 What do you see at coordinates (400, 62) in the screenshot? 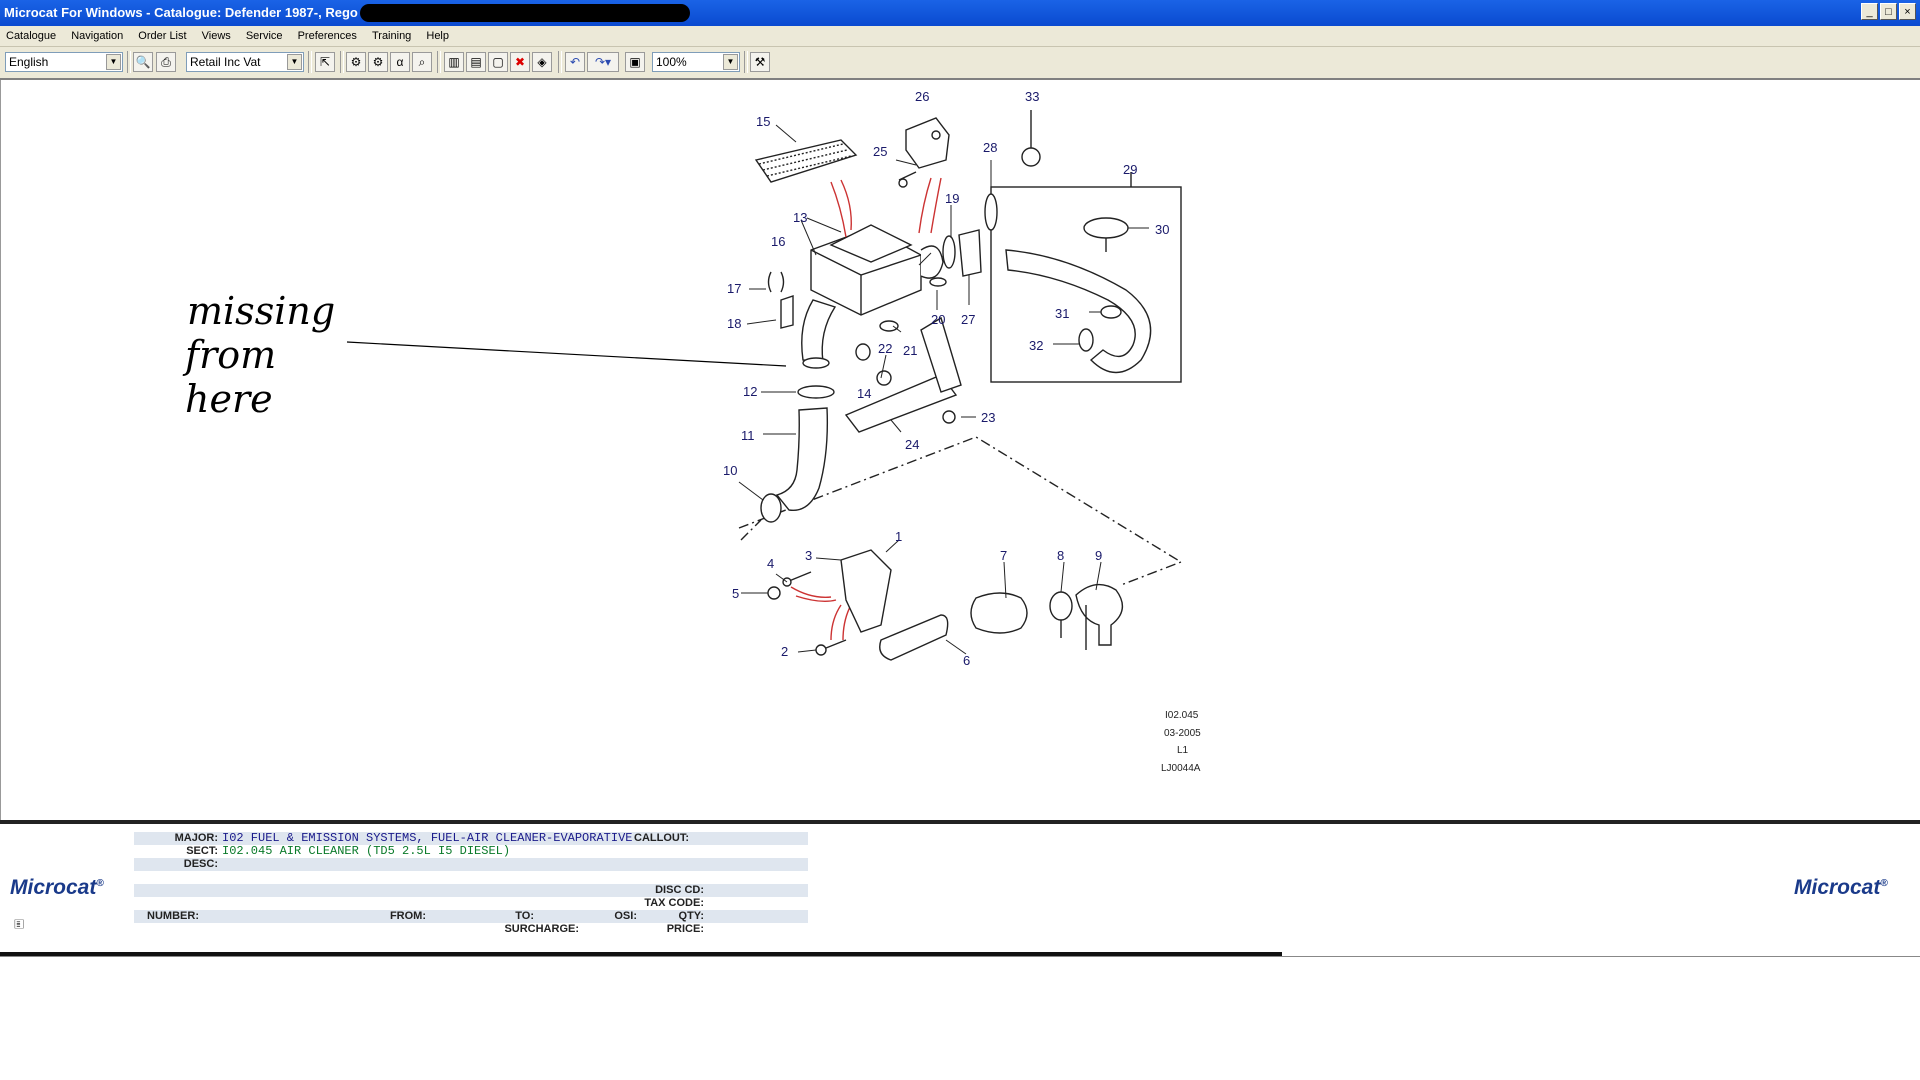
I see `alpha-search-icon: α` at bounding box center [400, 62].